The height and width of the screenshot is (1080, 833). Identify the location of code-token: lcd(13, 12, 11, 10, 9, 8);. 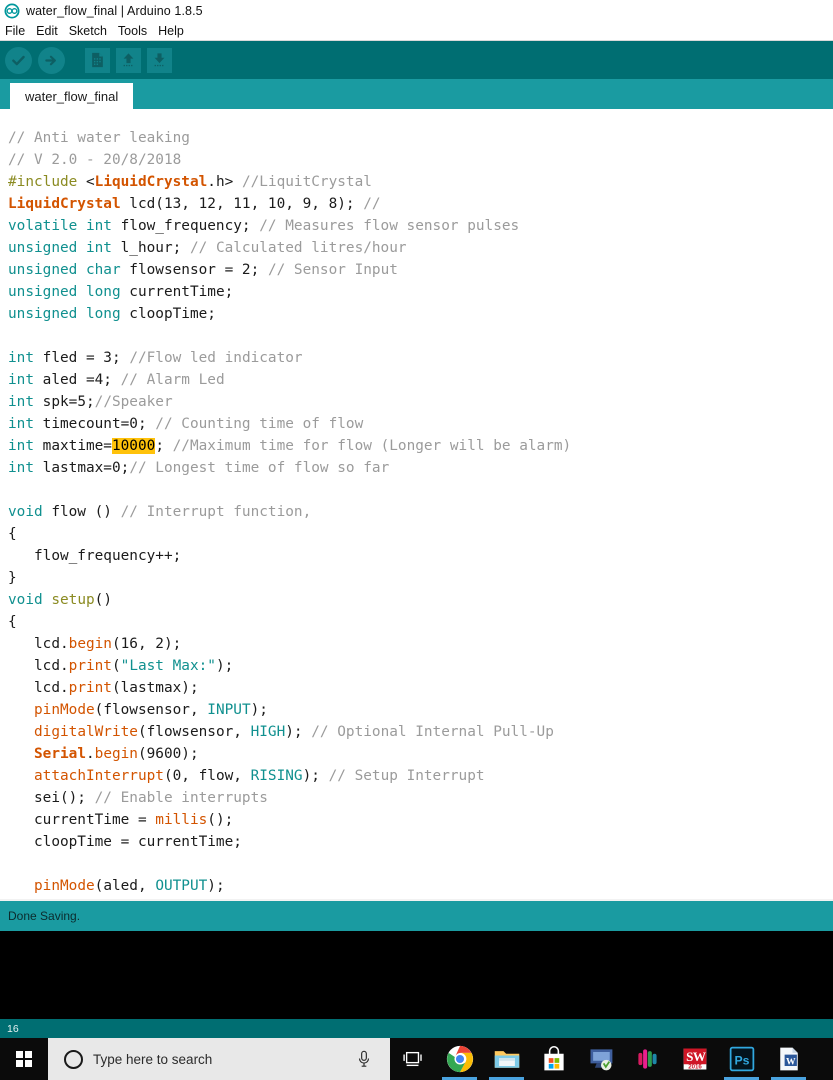
(242, 204).